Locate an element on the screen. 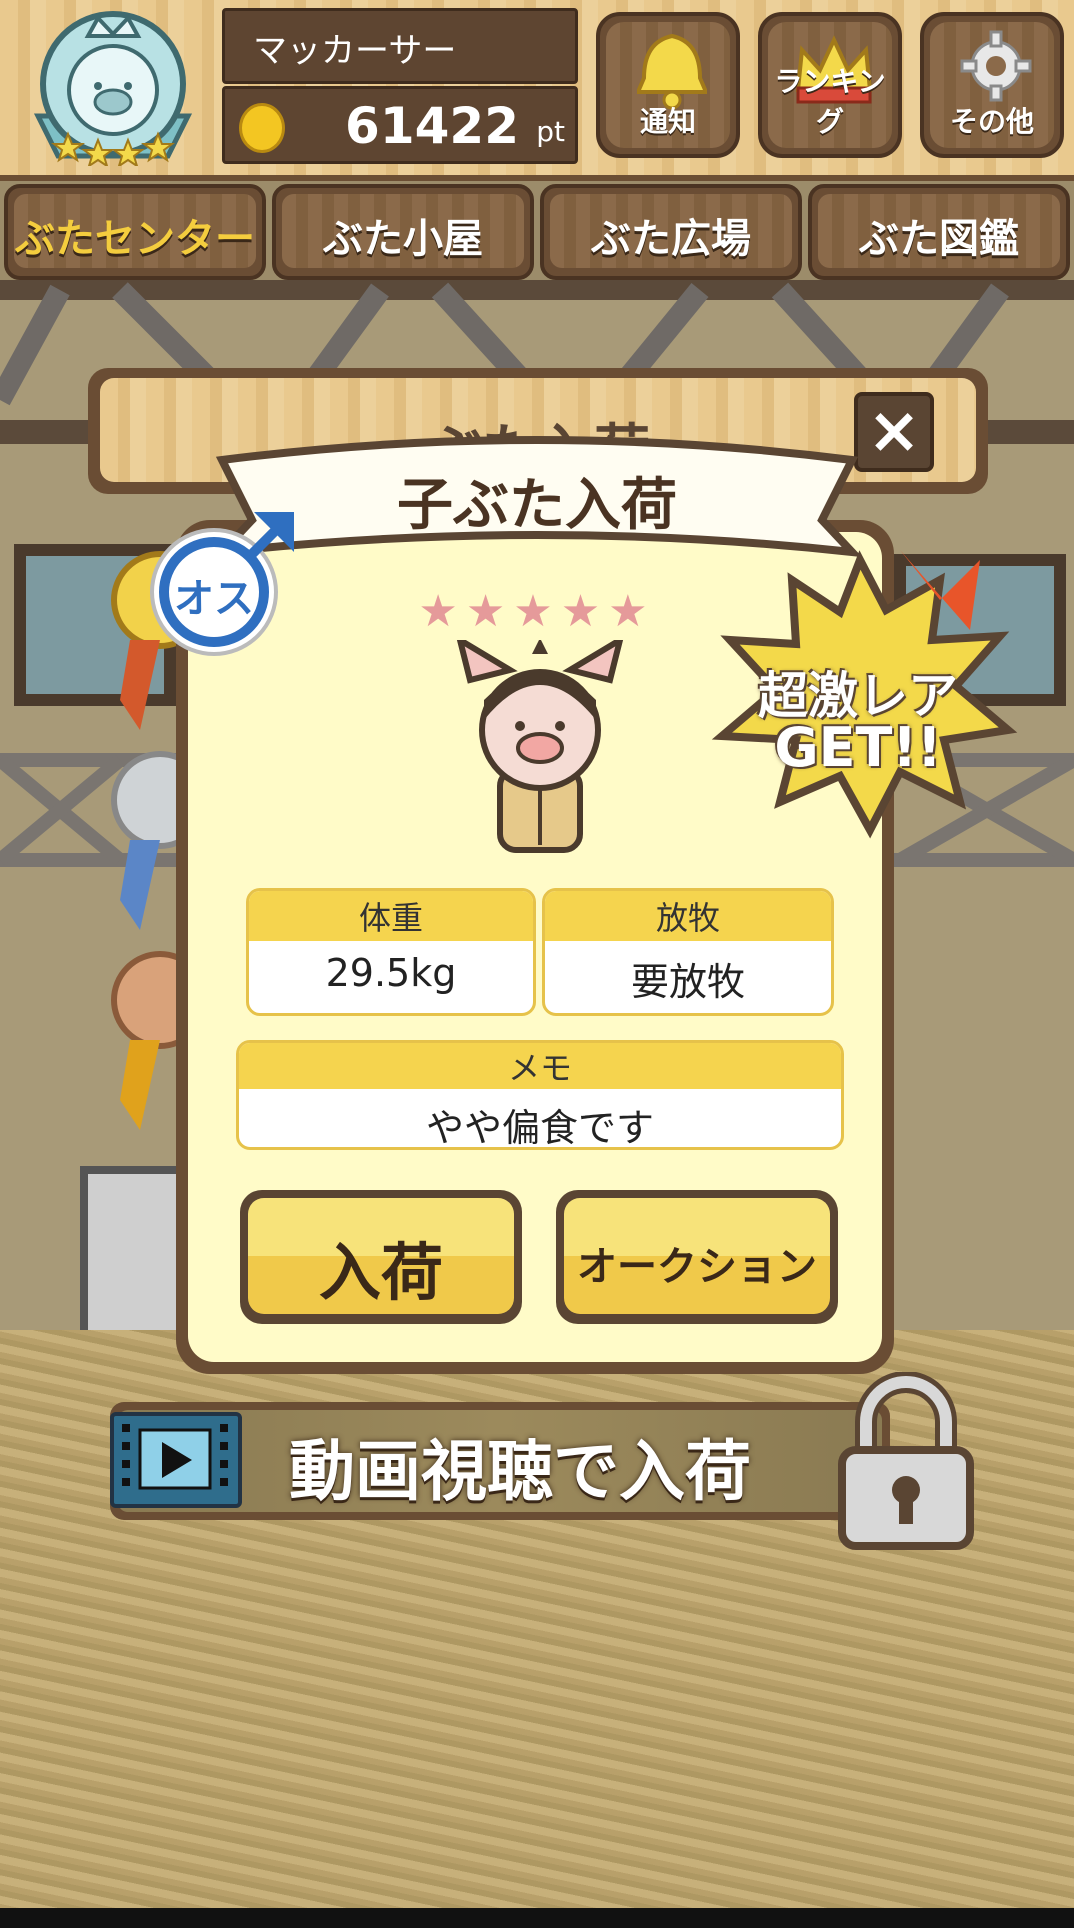 The width and height of the screenshot is (1074, 1928). weight-value: 29.5kg is located at coordinates (391, 973).